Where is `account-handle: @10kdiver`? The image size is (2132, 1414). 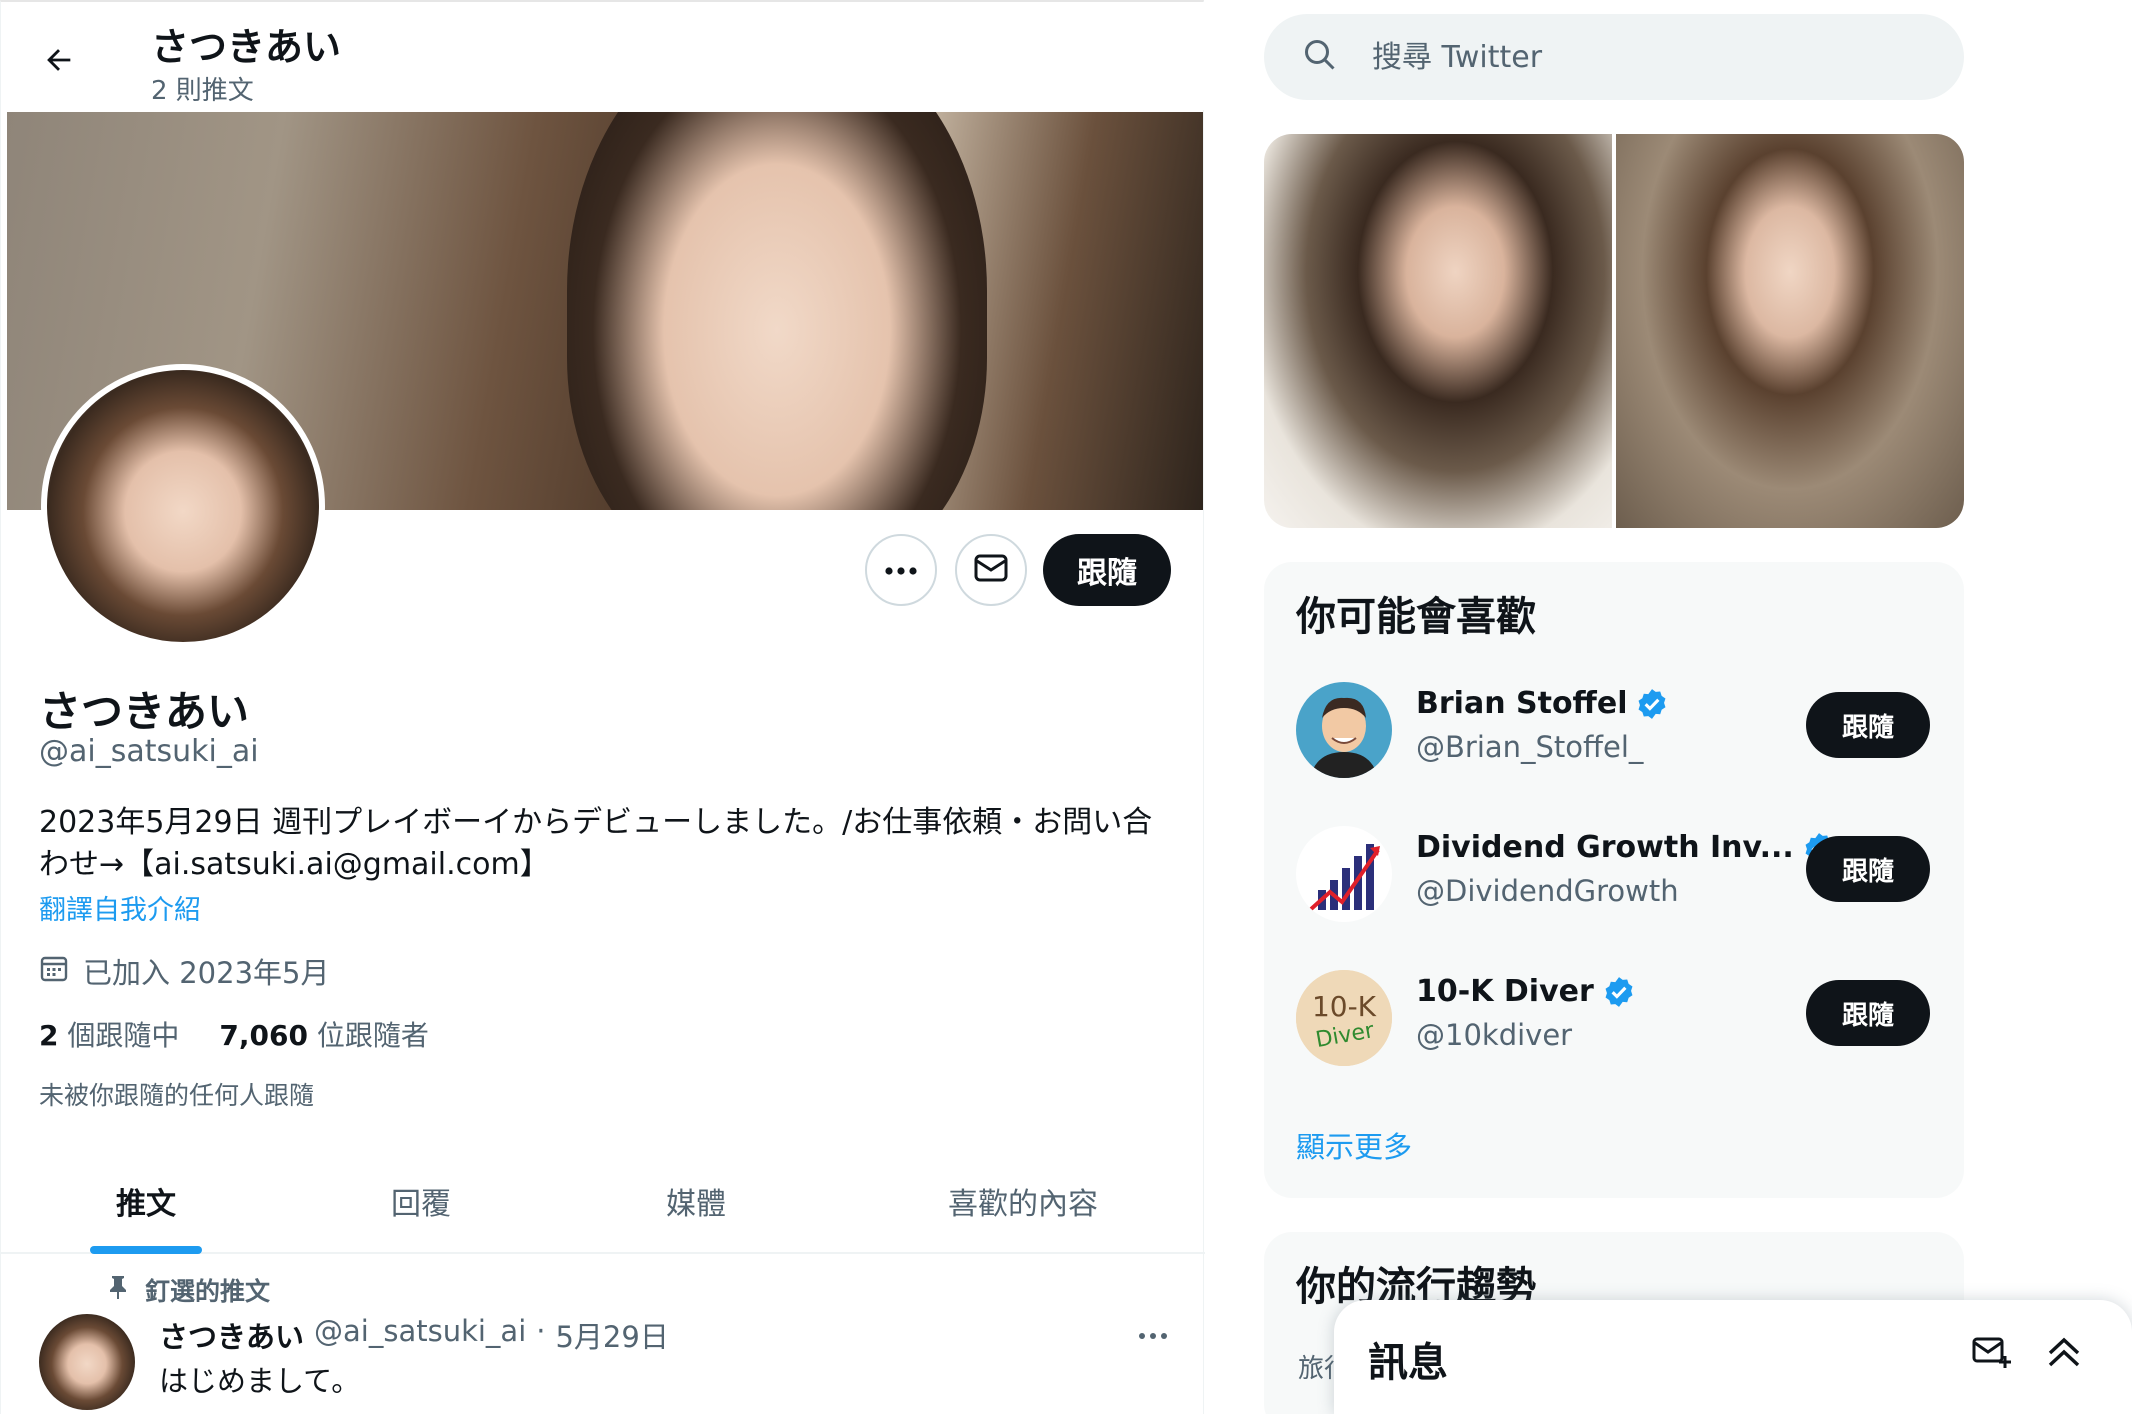 account-handle: @10kdiver is located at coordinates (1494, 1035).